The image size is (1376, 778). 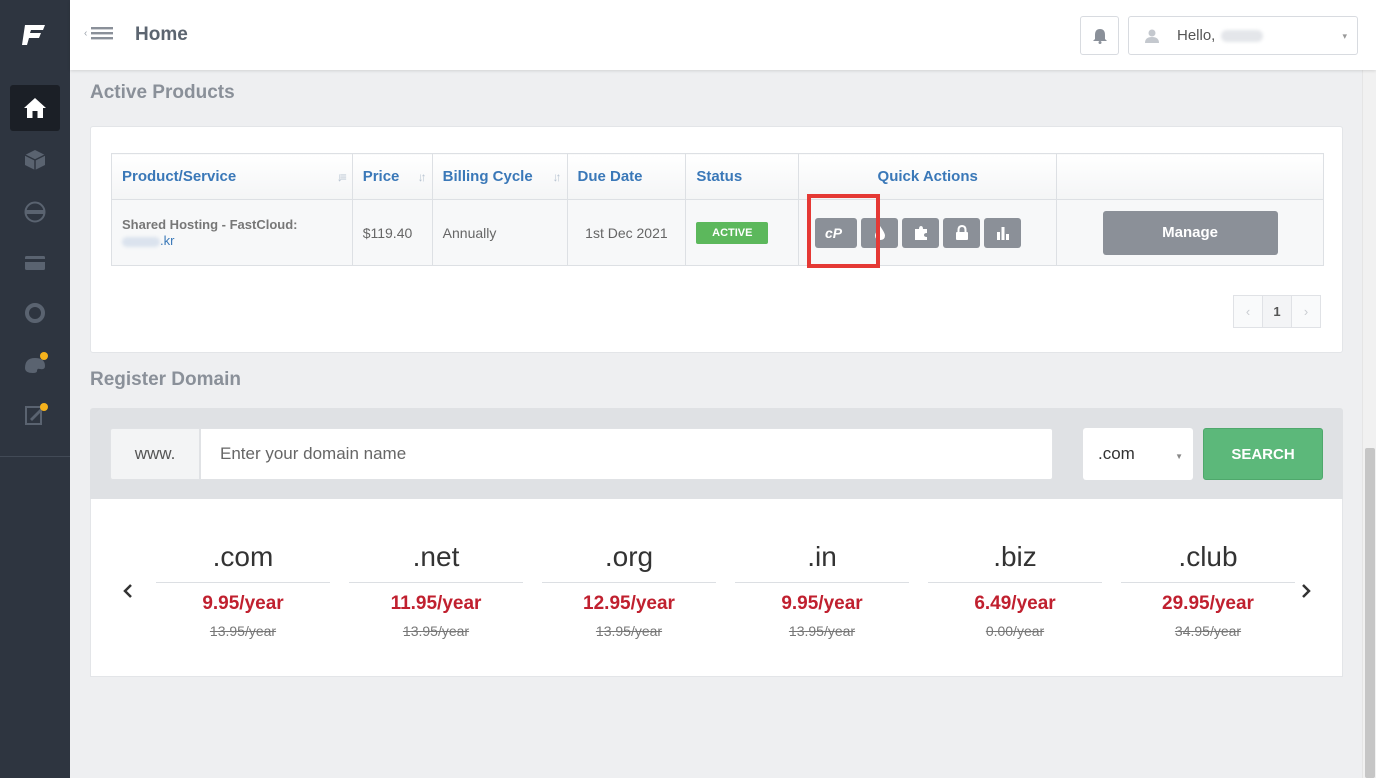 I want to click on sidebar-item-home, so click(x=35, y=108).